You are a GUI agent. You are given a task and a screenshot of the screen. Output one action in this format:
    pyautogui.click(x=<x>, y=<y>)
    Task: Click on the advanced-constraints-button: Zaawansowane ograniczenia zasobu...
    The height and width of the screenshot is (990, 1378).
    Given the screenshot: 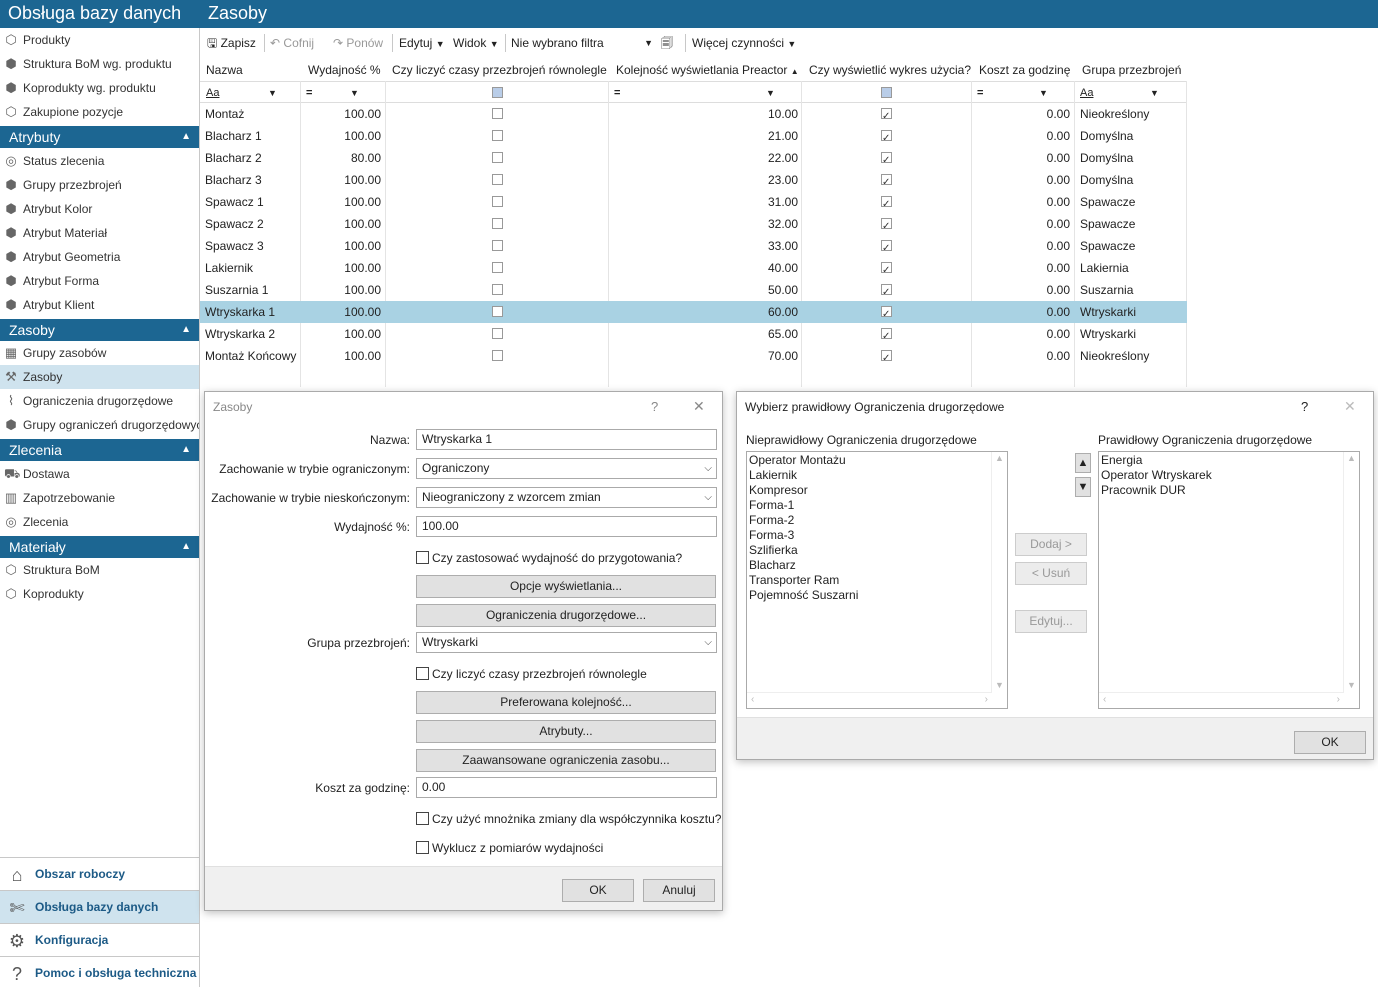 What is the action you would take?
    pyautogui.click(x=566, y=760)
    